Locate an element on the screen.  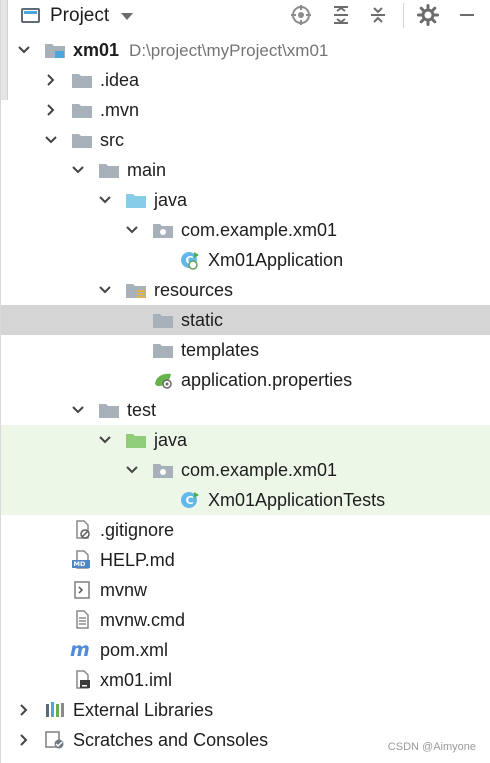
tree-label: src is located at coordinates (112, 140).